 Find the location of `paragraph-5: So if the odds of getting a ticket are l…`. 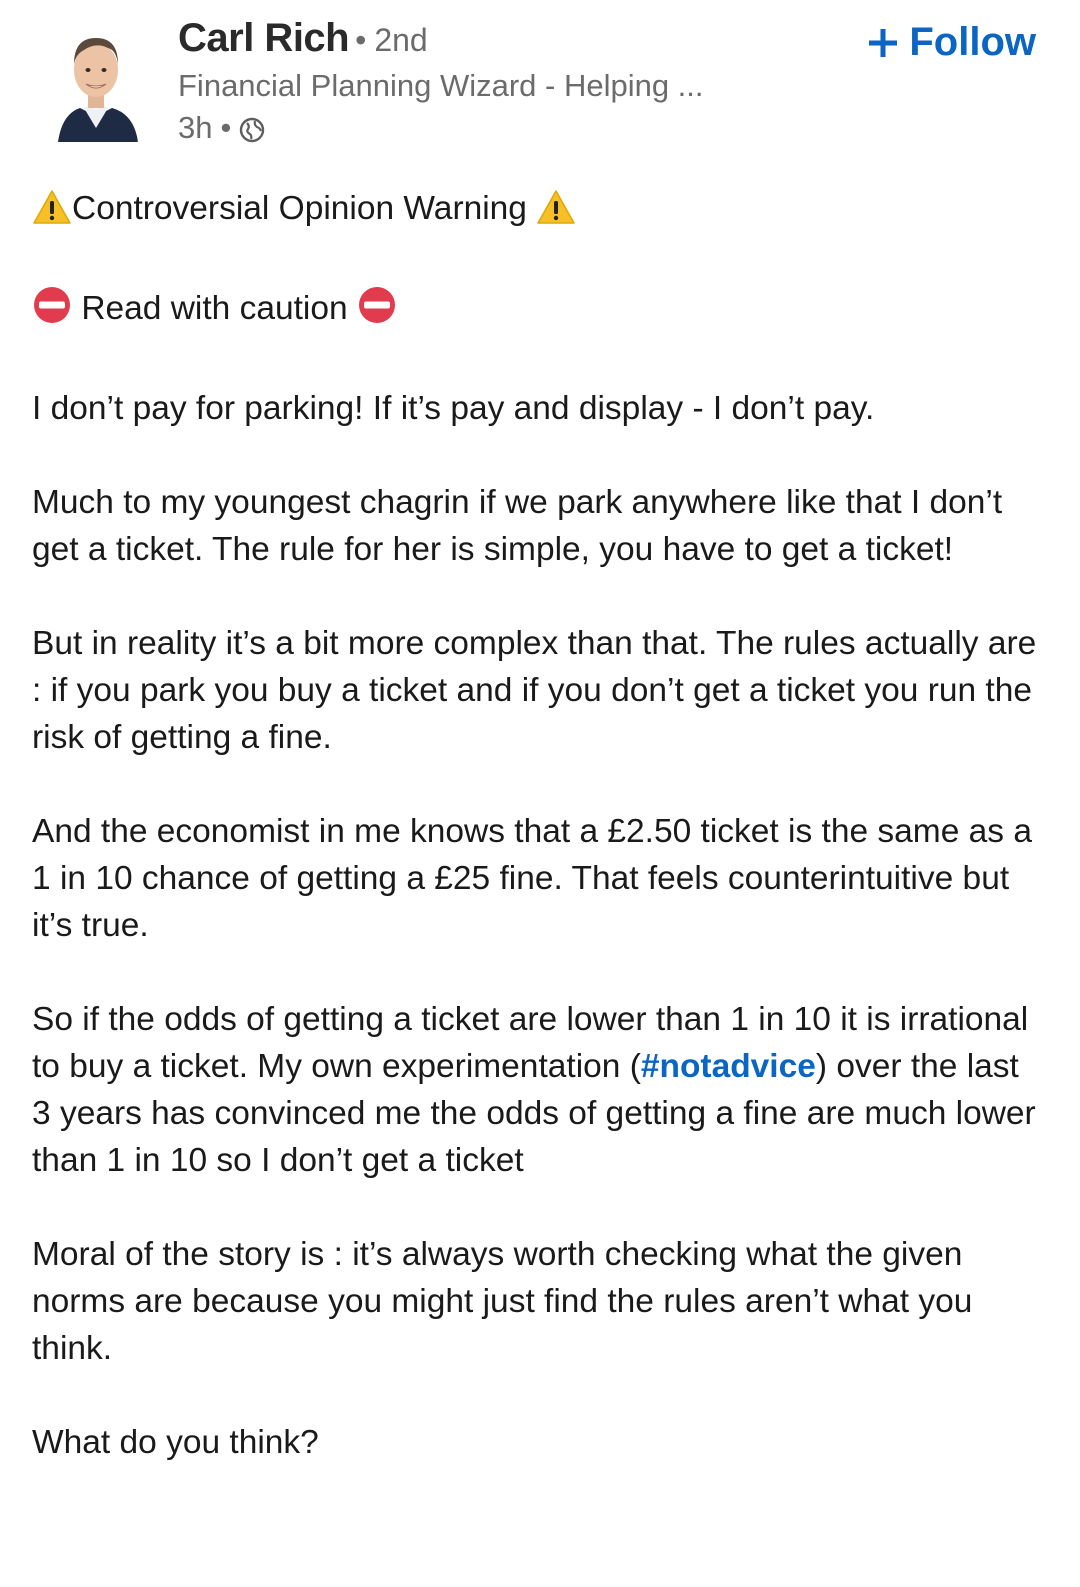

paragraph-5: So if the odds of getting a ticket are l… is located at coordinates (537, 1090).